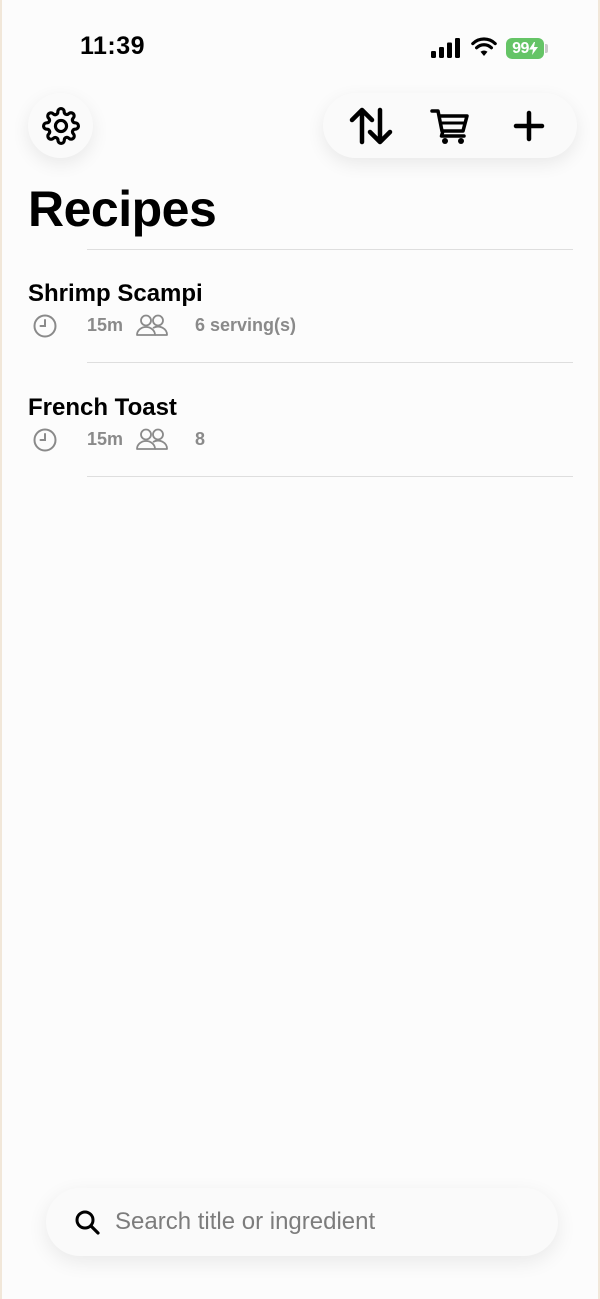 The width and height of the screenshot is (600, 1299). Describe the element at coordinates (520, 48) in the screenshot. I see `battery-level: 99` at that location.